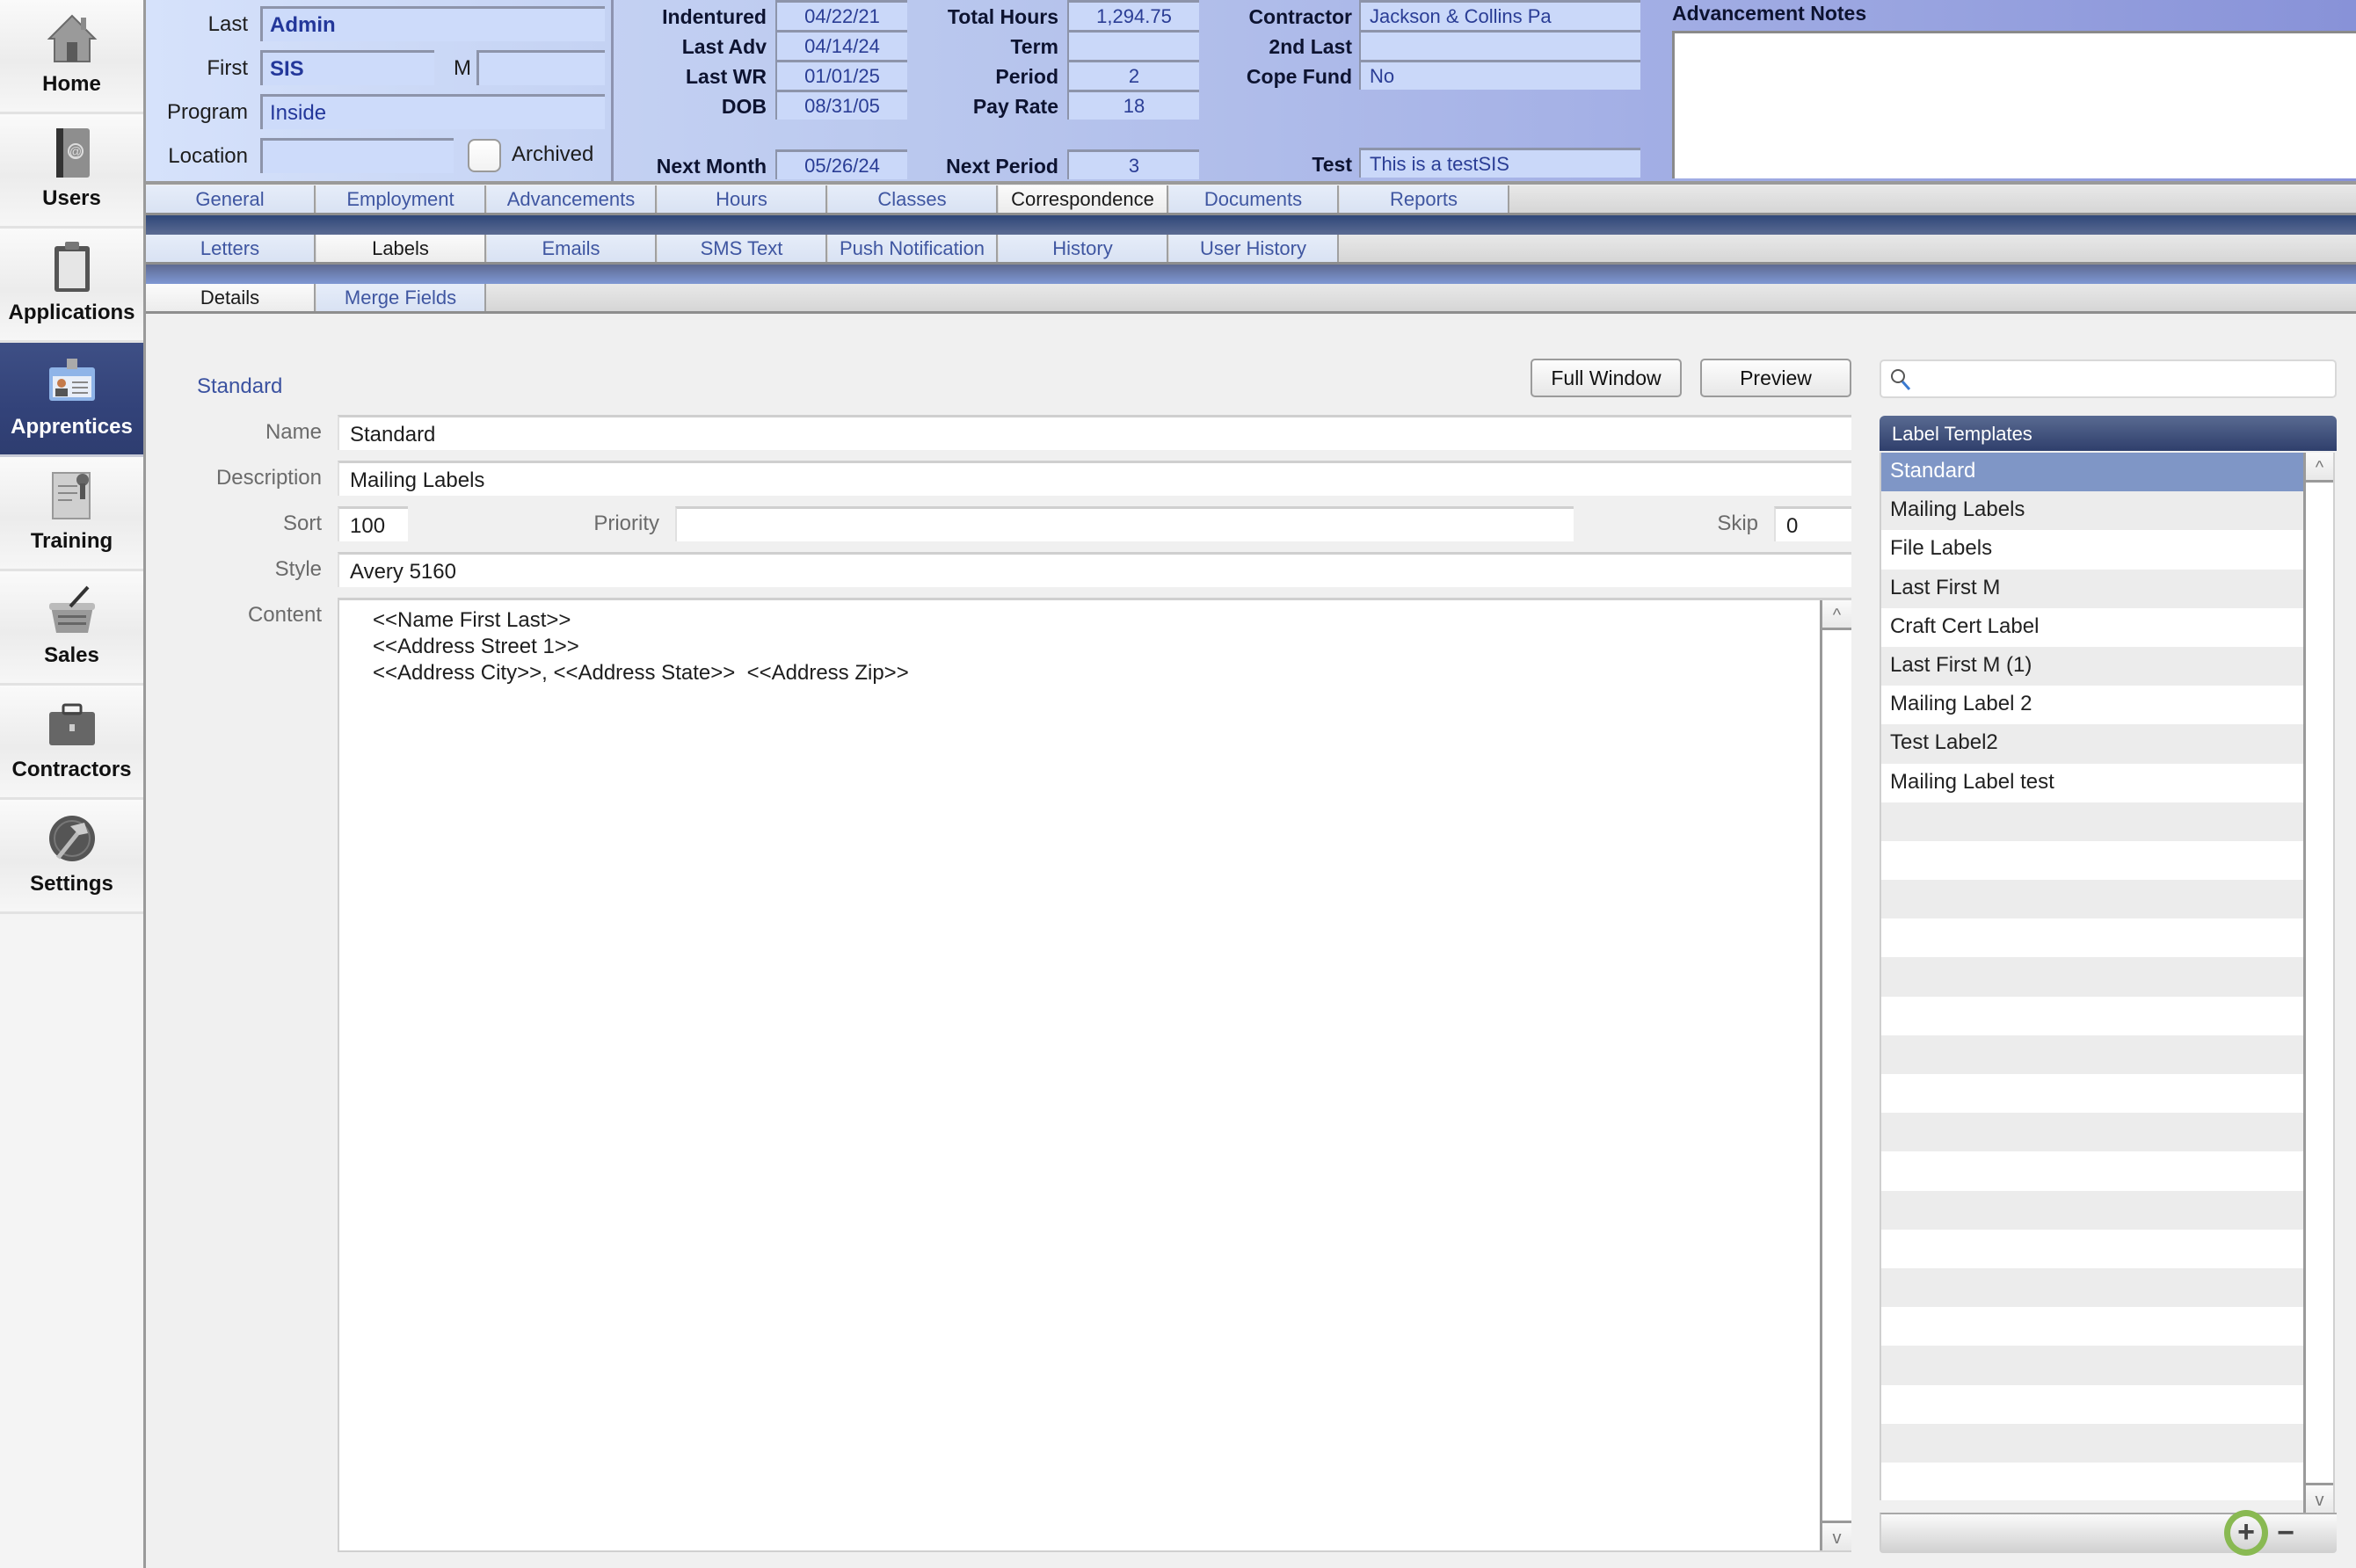 The width and height of the screenshot is (2356, 1568). I want to click on subtab-history: History, so click(1084, 248).